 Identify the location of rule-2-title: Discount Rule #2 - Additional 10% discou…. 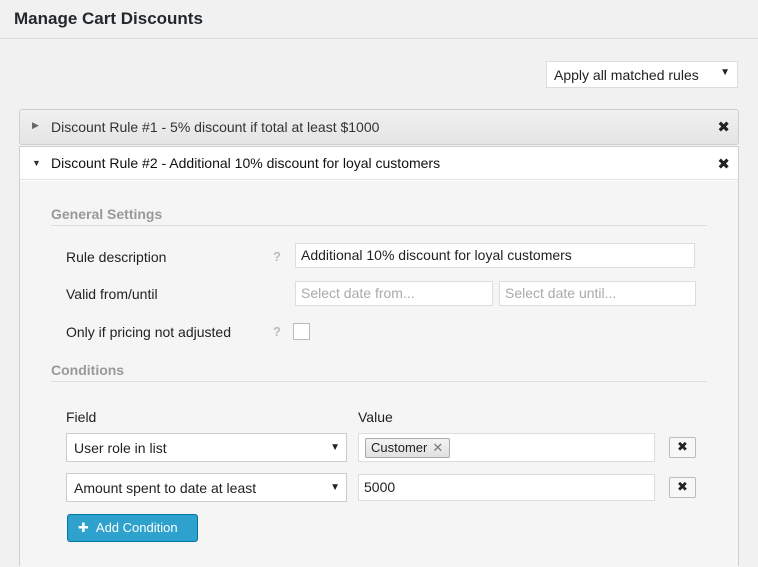
(245, 163).